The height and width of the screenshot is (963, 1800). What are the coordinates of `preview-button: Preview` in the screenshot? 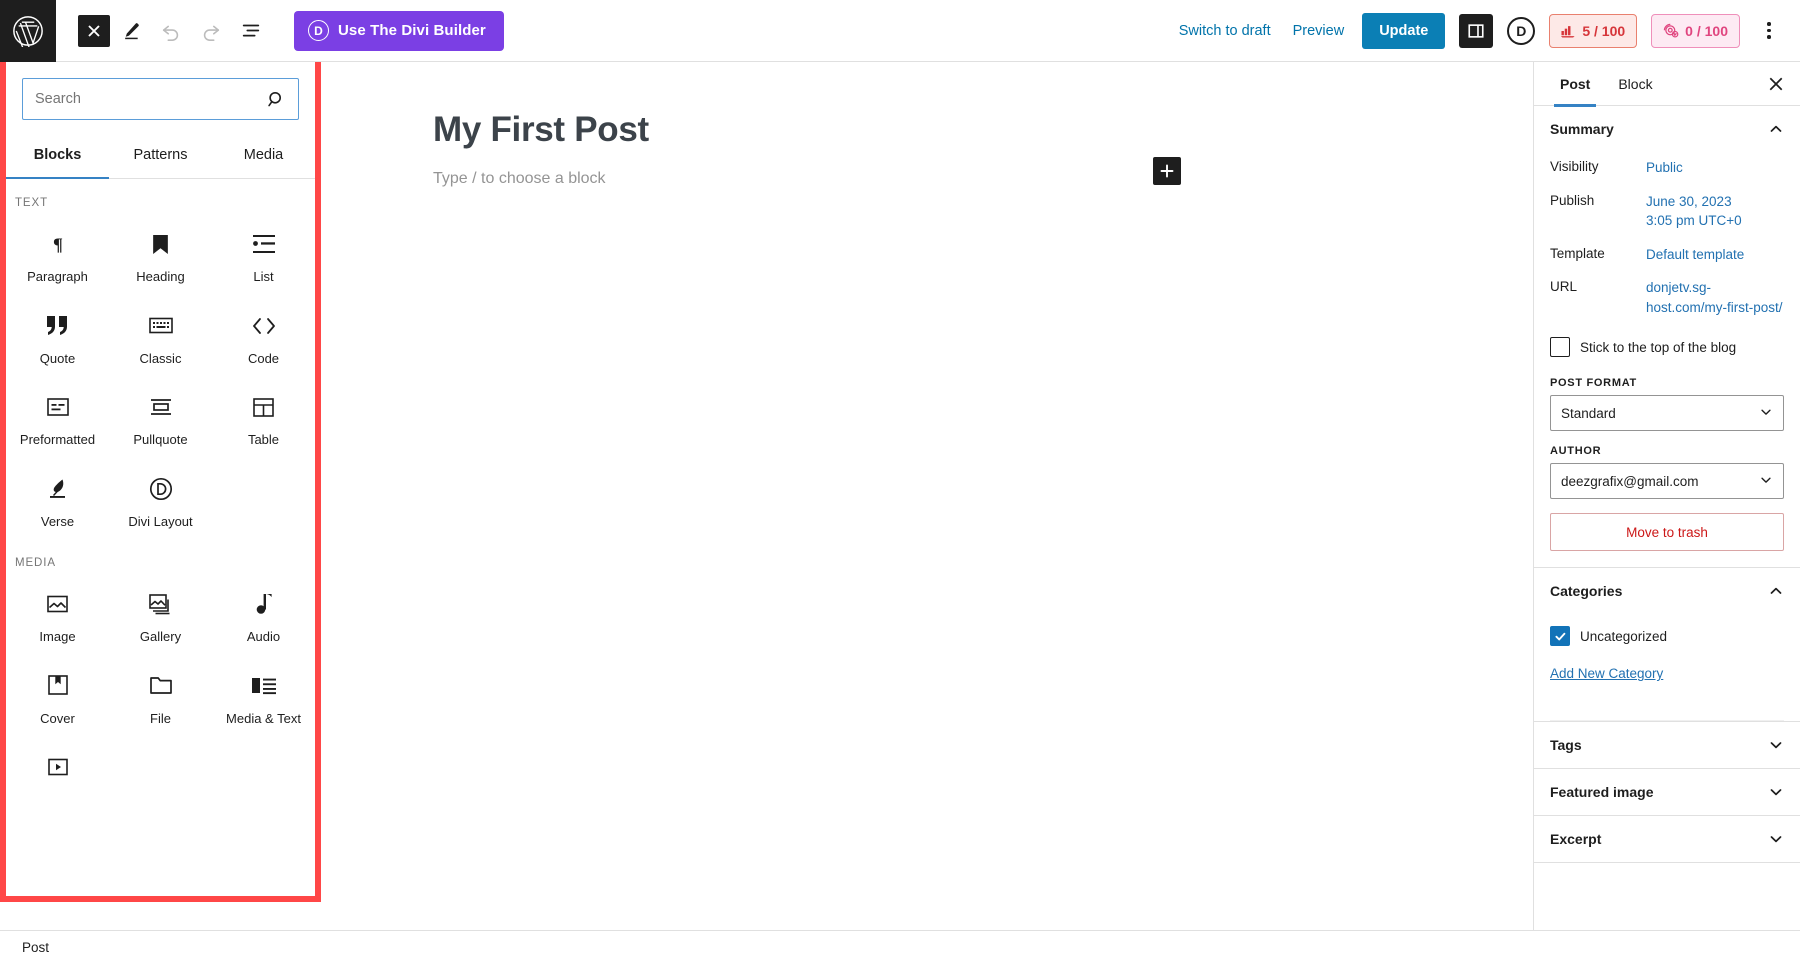 It's located at (1319, 31).